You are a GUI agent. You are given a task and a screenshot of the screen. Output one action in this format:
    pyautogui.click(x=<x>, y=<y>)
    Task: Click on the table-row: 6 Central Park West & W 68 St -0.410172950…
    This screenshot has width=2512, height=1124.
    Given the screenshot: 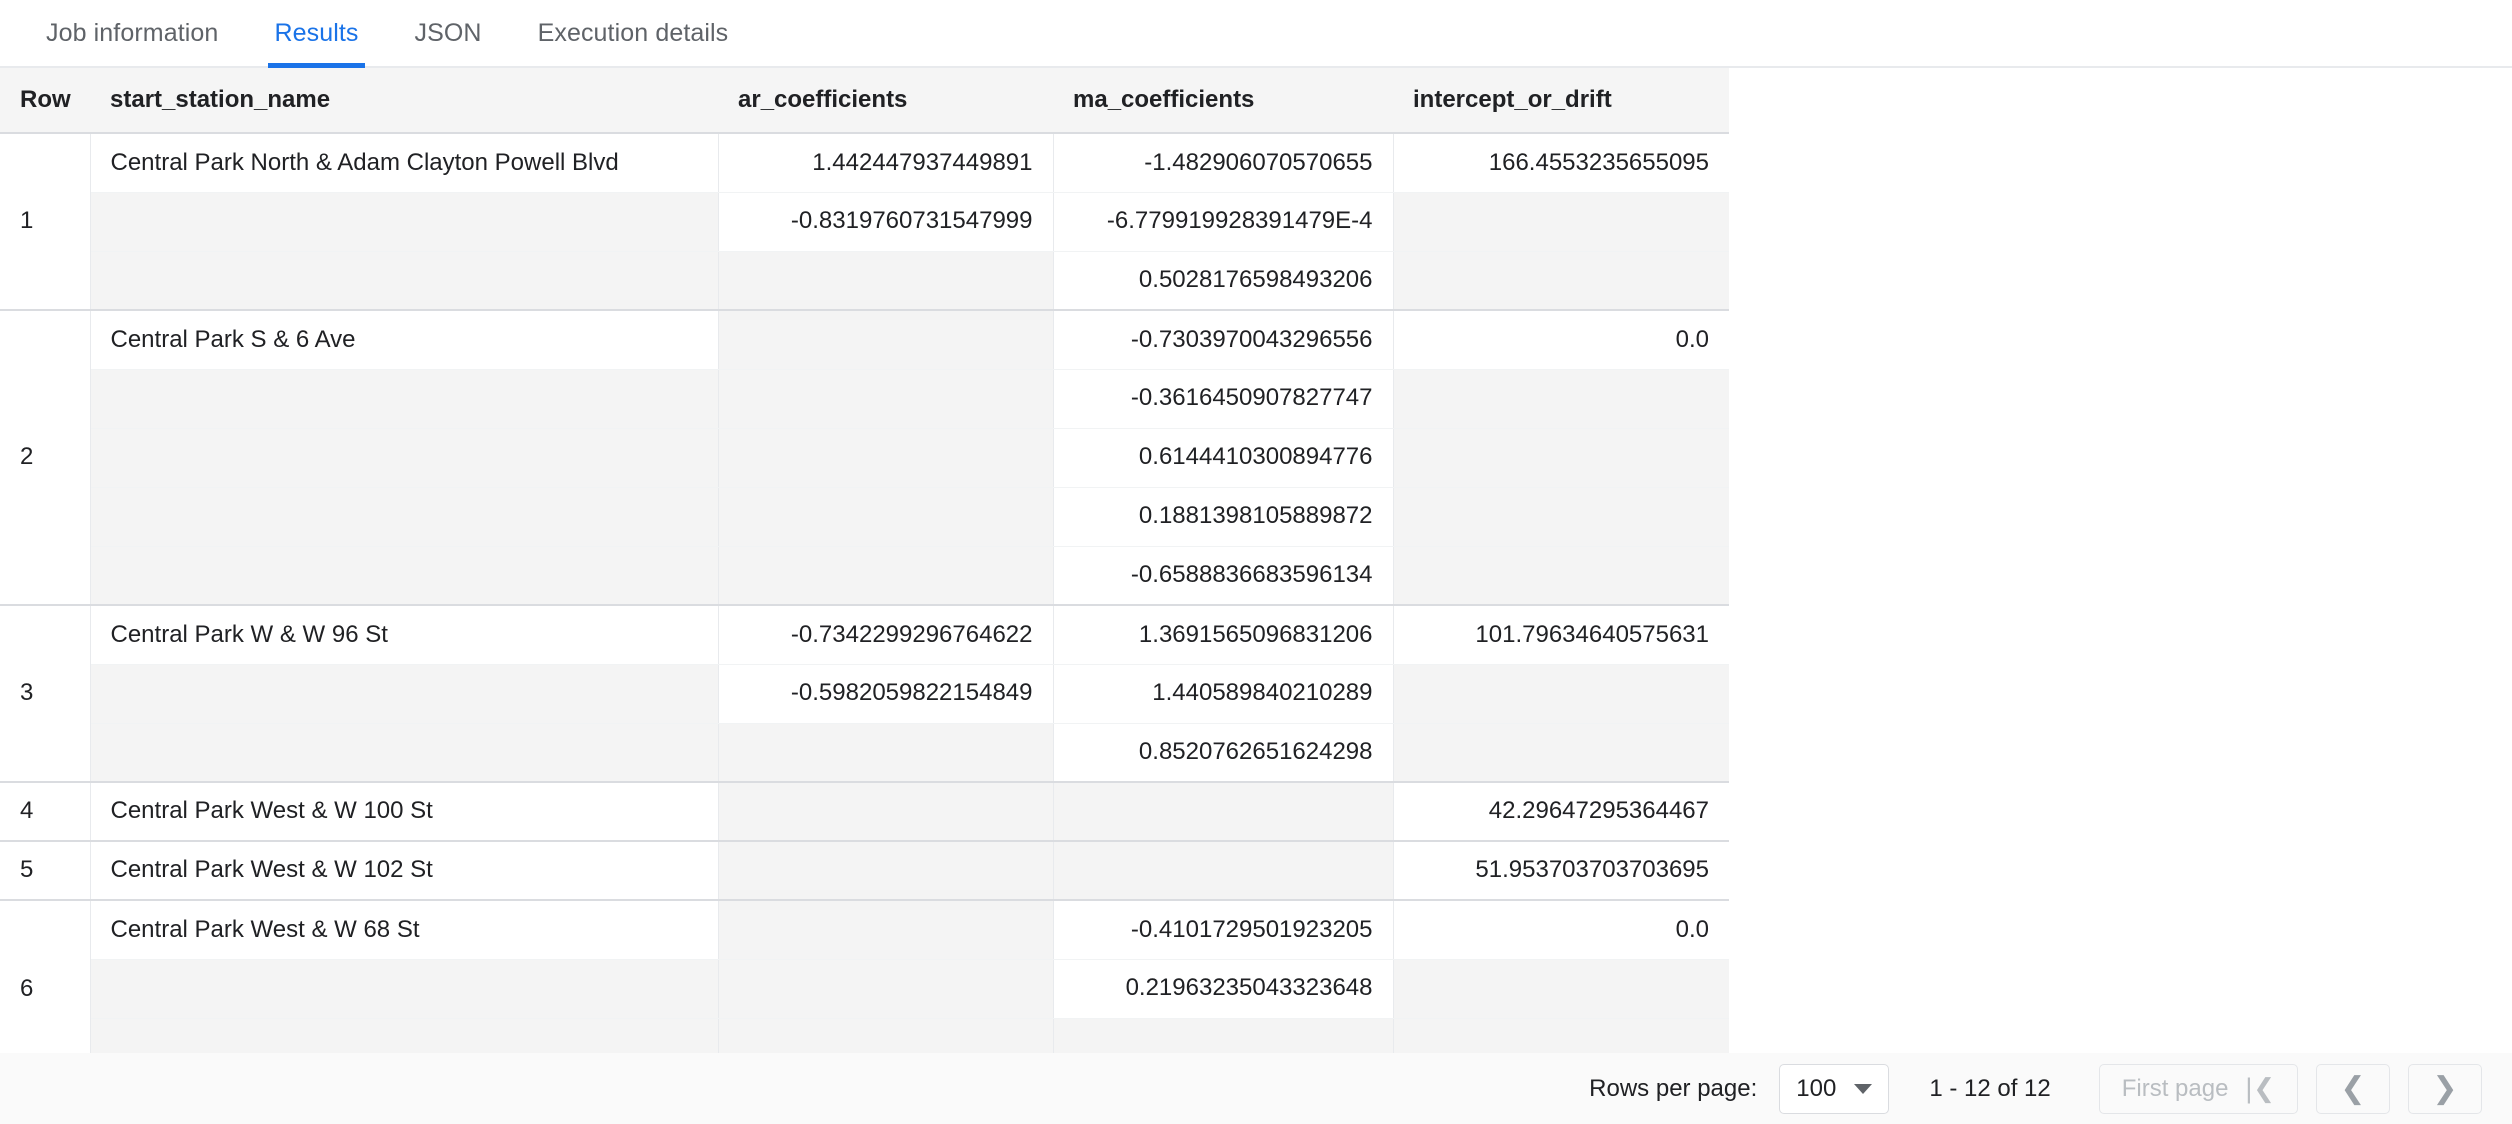 What is the action you would take?
    pyautogui.click(x=864, y=976)
    